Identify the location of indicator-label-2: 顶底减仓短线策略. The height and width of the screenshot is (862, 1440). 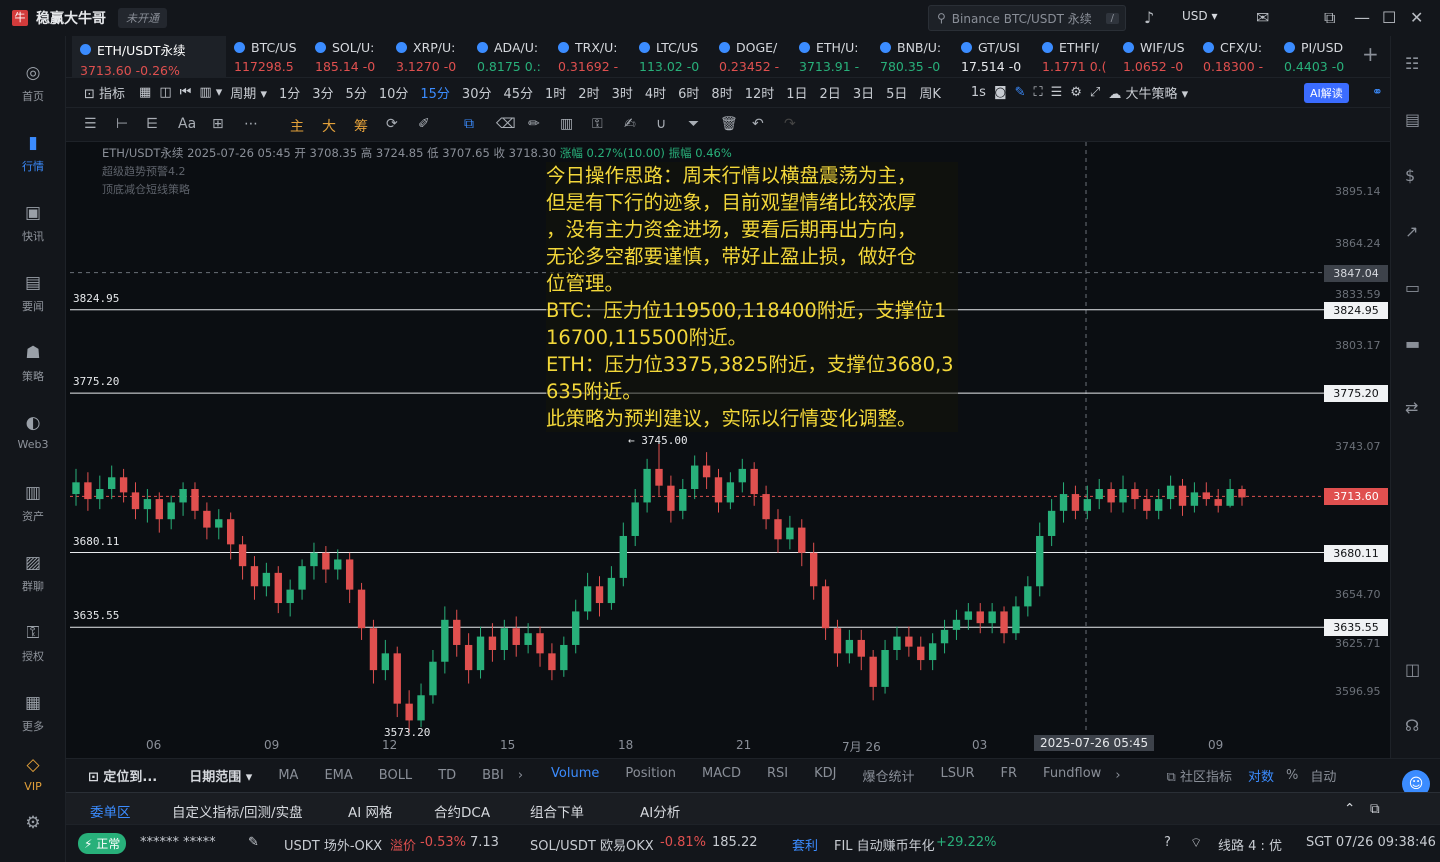
(146, 189).